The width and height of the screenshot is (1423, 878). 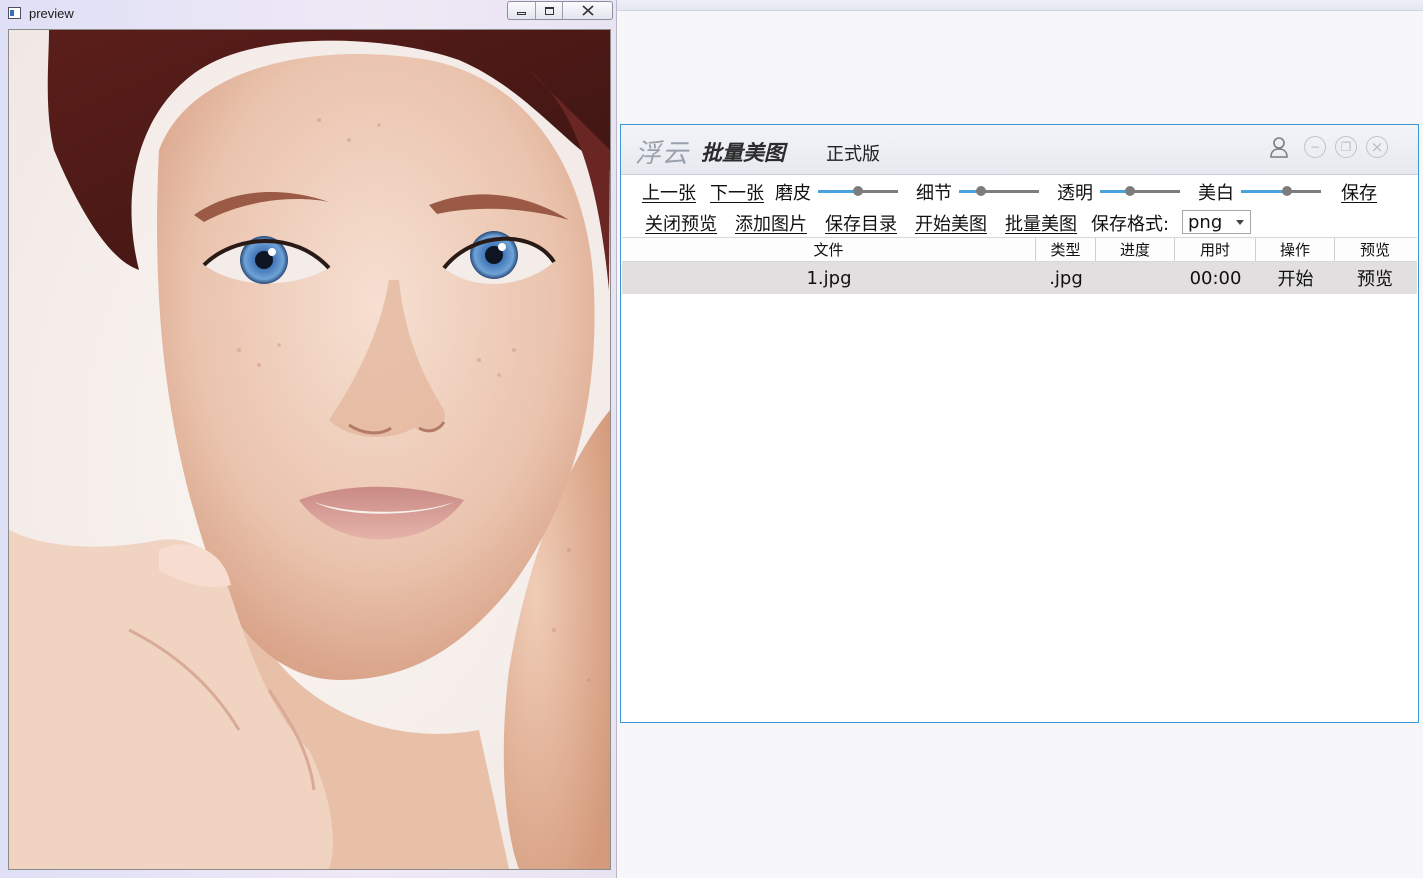 I want to click on app-close-button: ×, so click(x=1377, y=147).